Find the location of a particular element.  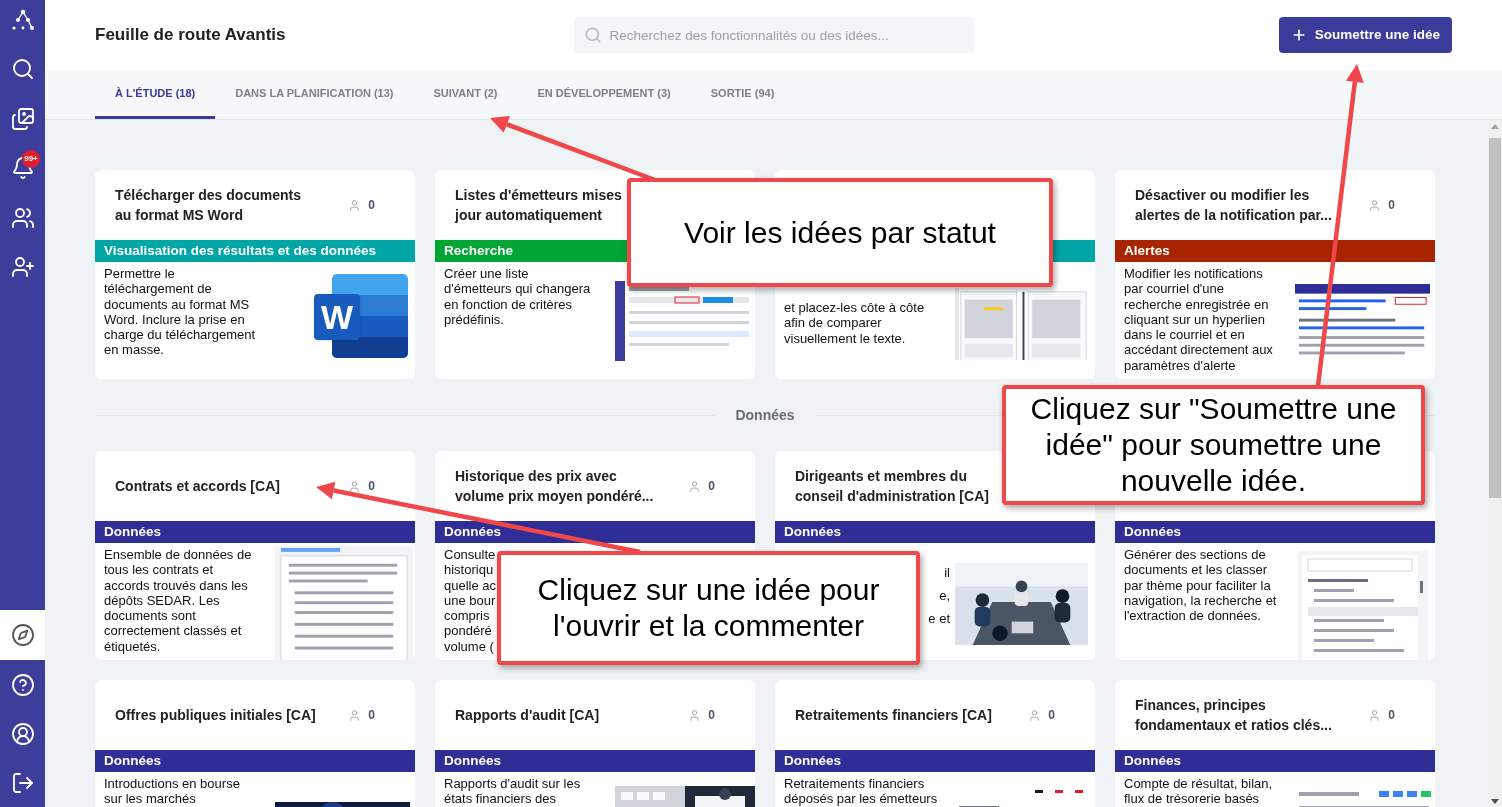

idea-title: Contrats et accords [CA] is located at coordinates (197, 486).